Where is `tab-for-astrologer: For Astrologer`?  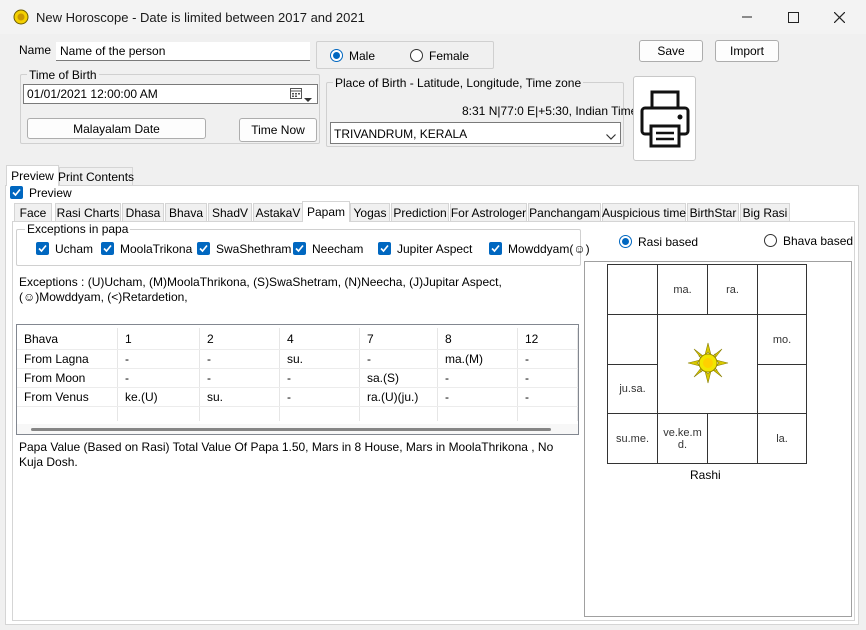
tab-for-astrologer: For Astrologer is located at coordinates (488, 212).